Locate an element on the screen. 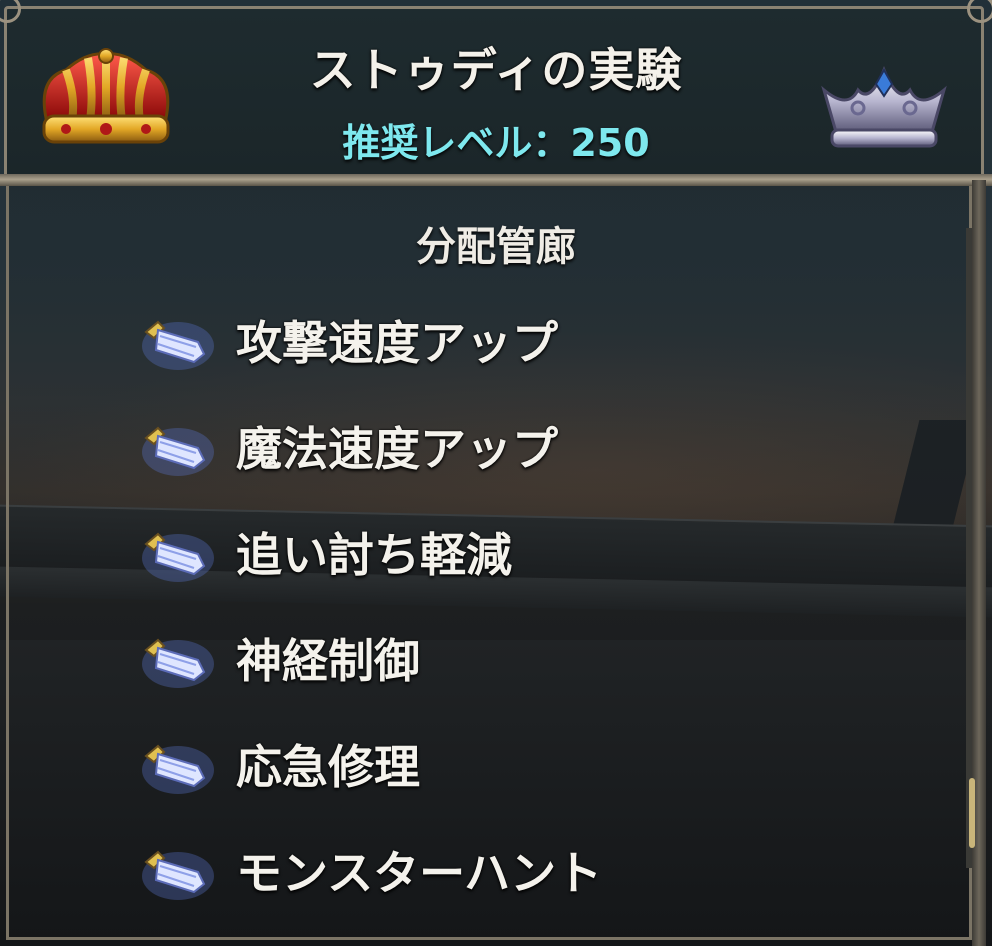  recommended-level: 推奨レベル：250 is located at coordinates (496, 143).